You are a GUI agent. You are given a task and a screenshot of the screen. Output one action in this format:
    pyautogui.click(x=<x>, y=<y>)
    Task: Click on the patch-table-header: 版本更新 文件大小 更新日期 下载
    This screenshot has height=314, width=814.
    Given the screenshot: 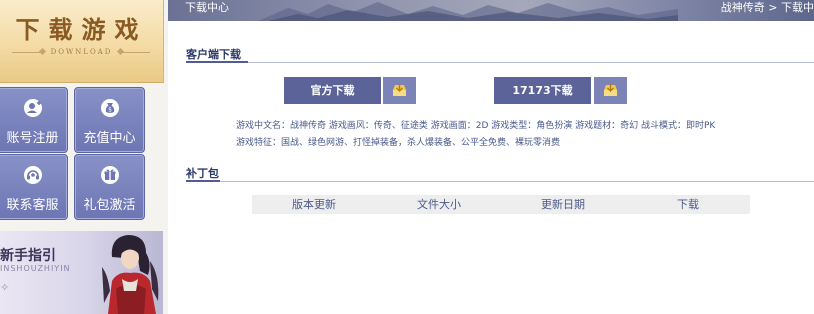 What is the action you would take?
    pyautogui.click(x=501, y=204)
    